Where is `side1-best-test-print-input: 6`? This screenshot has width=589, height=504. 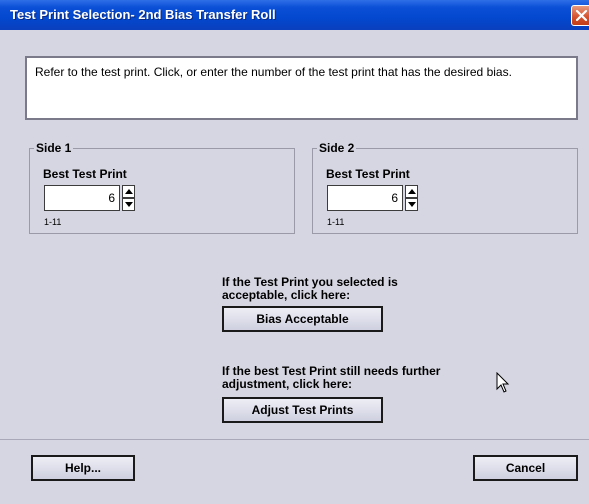 side1-best-test-print-input: 6 is located at coordinates (82, 198).